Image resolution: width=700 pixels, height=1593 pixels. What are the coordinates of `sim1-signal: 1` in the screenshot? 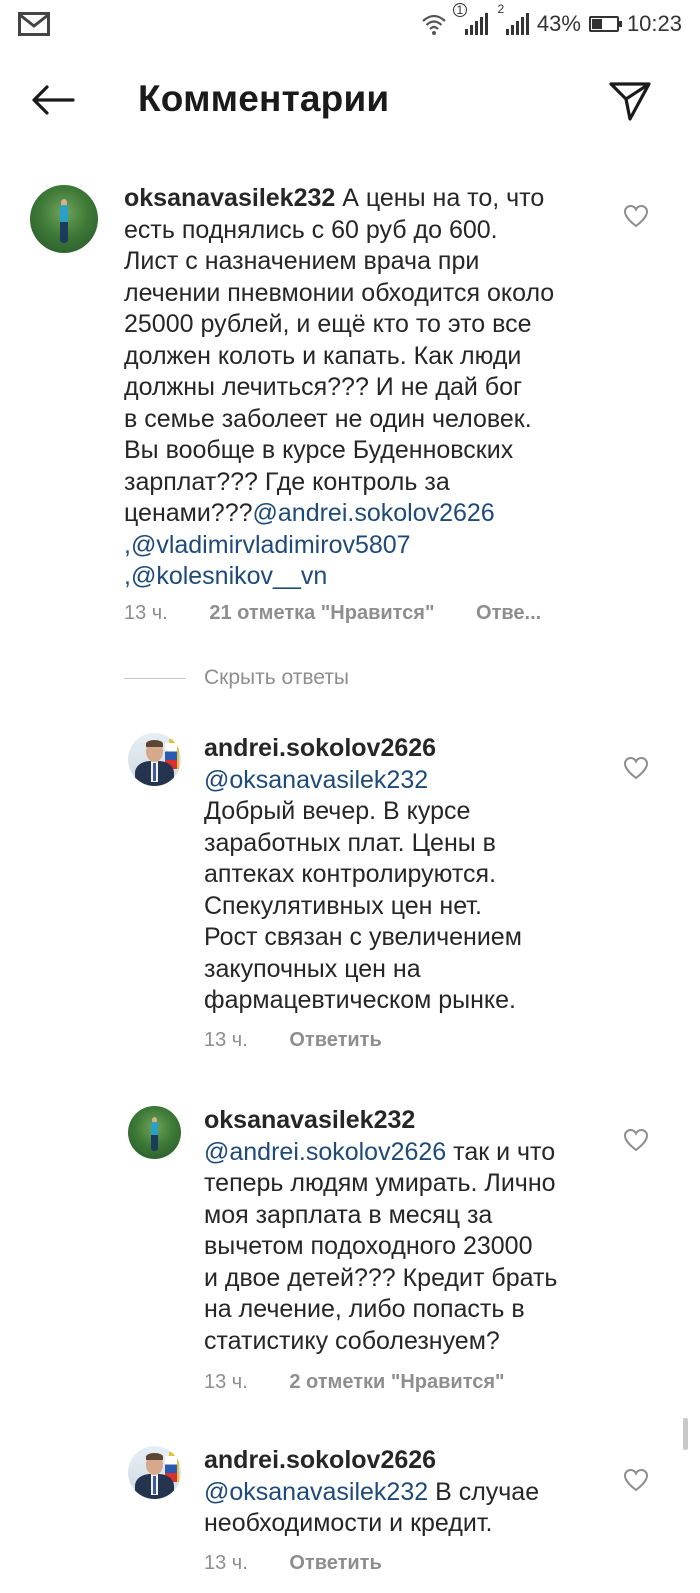 It's located at (470, 19).